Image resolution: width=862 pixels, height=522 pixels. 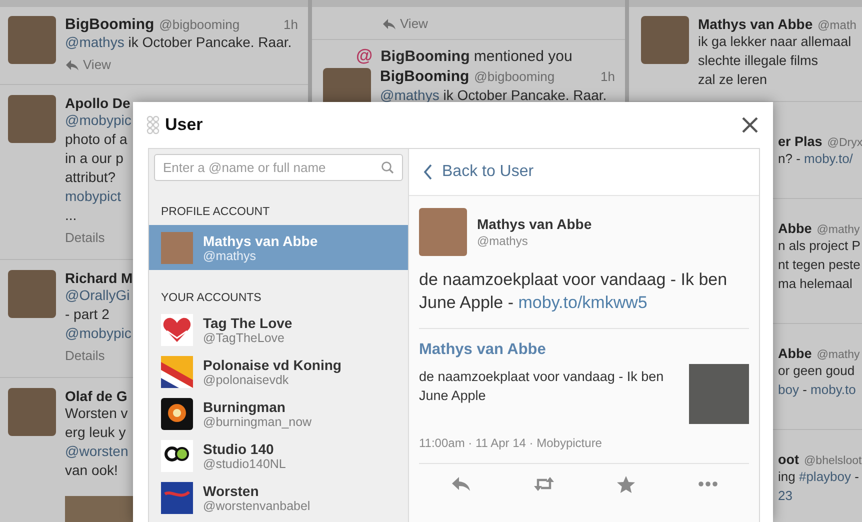 I want to click on user-name: oot, so click(x=788, y=459).